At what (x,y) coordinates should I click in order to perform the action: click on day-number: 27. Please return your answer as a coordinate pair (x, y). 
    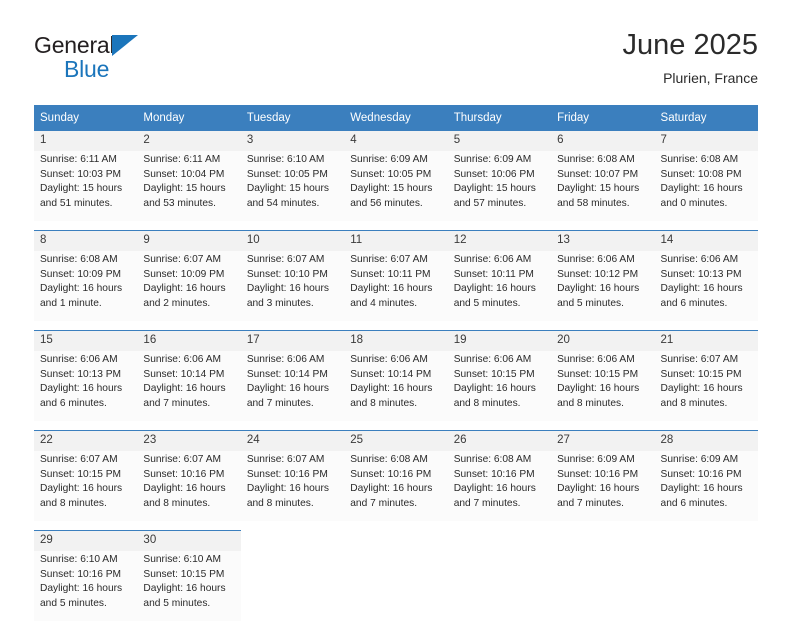
    Looking at the image, I should click on (603, 440).